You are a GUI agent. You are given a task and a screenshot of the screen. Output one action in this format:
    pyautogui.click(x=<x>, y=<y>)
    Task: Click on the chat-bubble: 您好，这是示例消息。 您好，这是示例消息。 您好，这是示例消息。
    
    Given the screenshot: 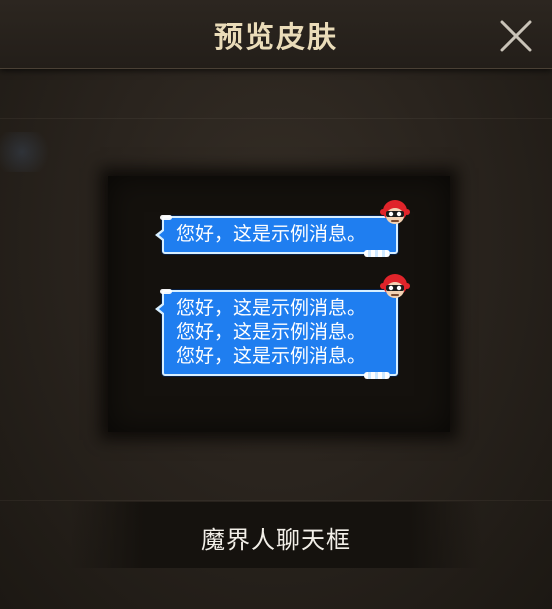 What is the action you would take?
    pyautogui.click(x=282, y=326)
    